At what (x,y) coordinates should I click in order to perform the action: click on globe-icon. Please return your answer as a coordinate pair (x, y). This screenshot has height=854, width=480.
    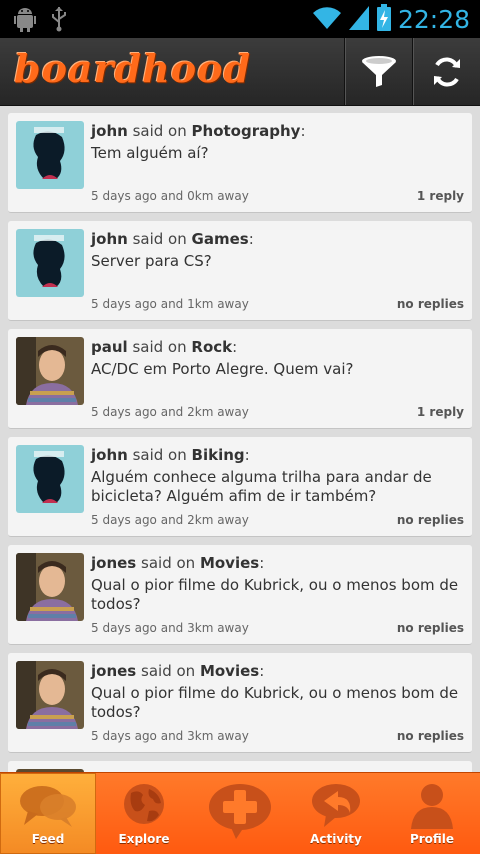
    Looking at the image, I should click on (144, 804).